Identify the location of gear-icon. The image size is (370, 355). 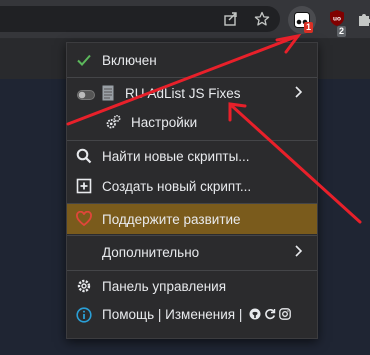
(84, 286).